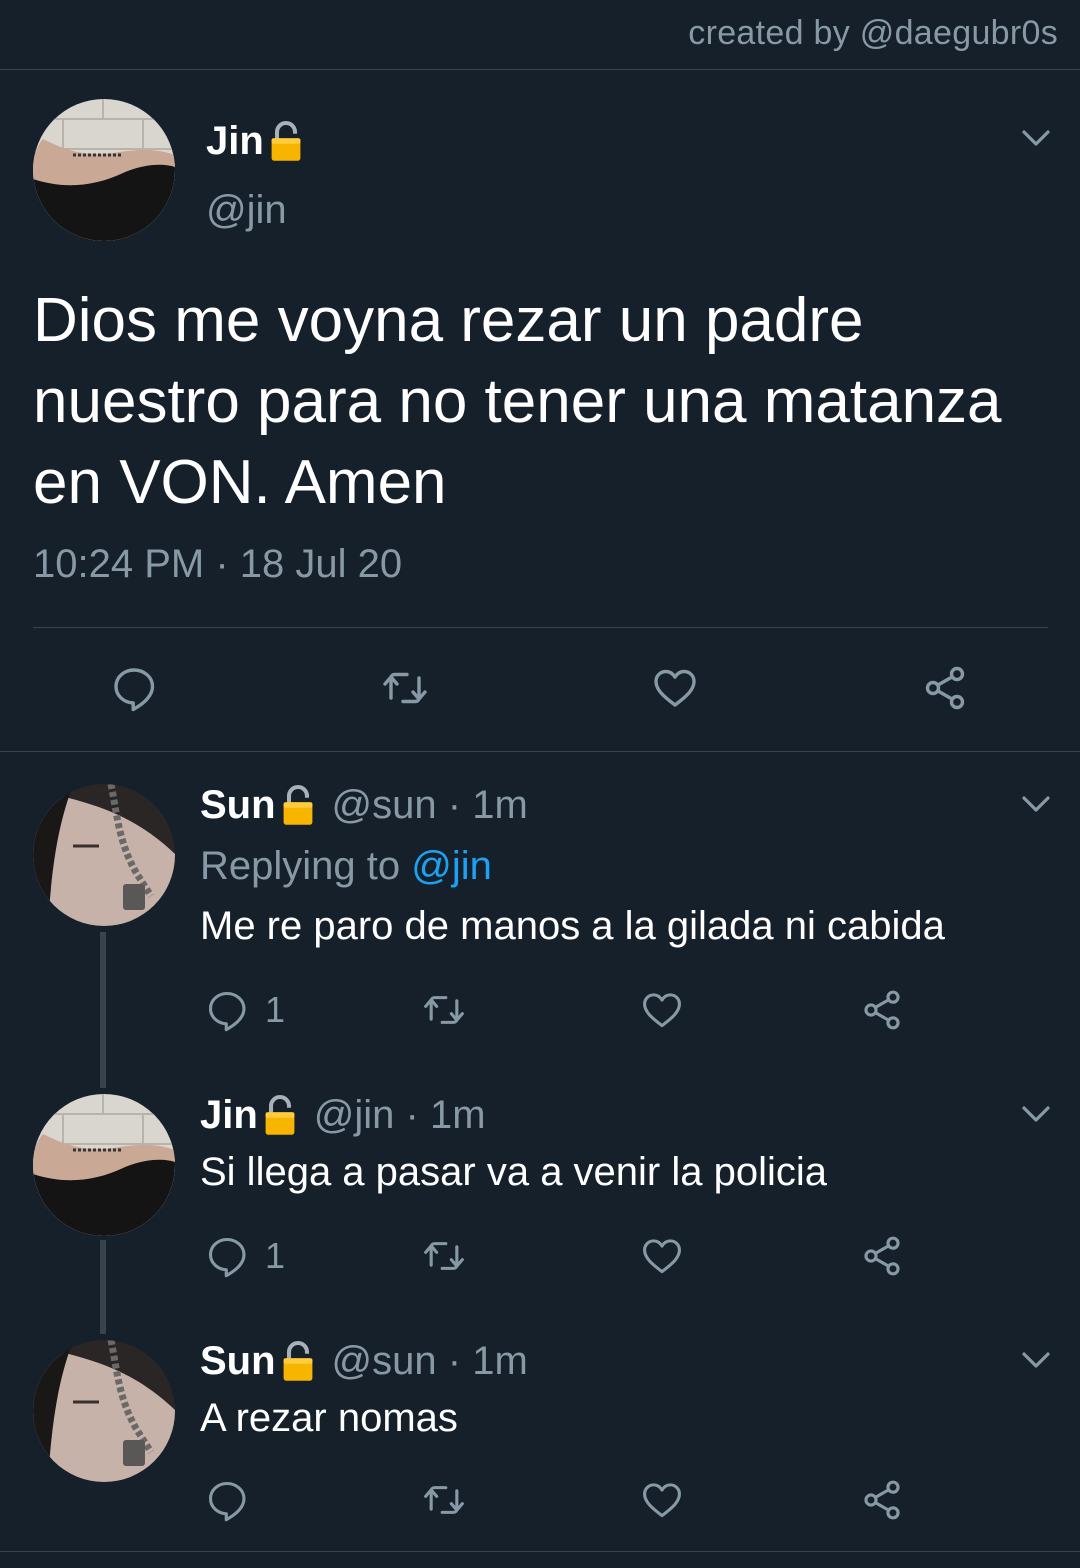 The image size is (1080, 1568). What do you see at coordinates (540, 1434) in the screenshot?
I see `reply-tweet: Sun @sun · 1m A rezar nomas` at bounding box center [540, 1434].